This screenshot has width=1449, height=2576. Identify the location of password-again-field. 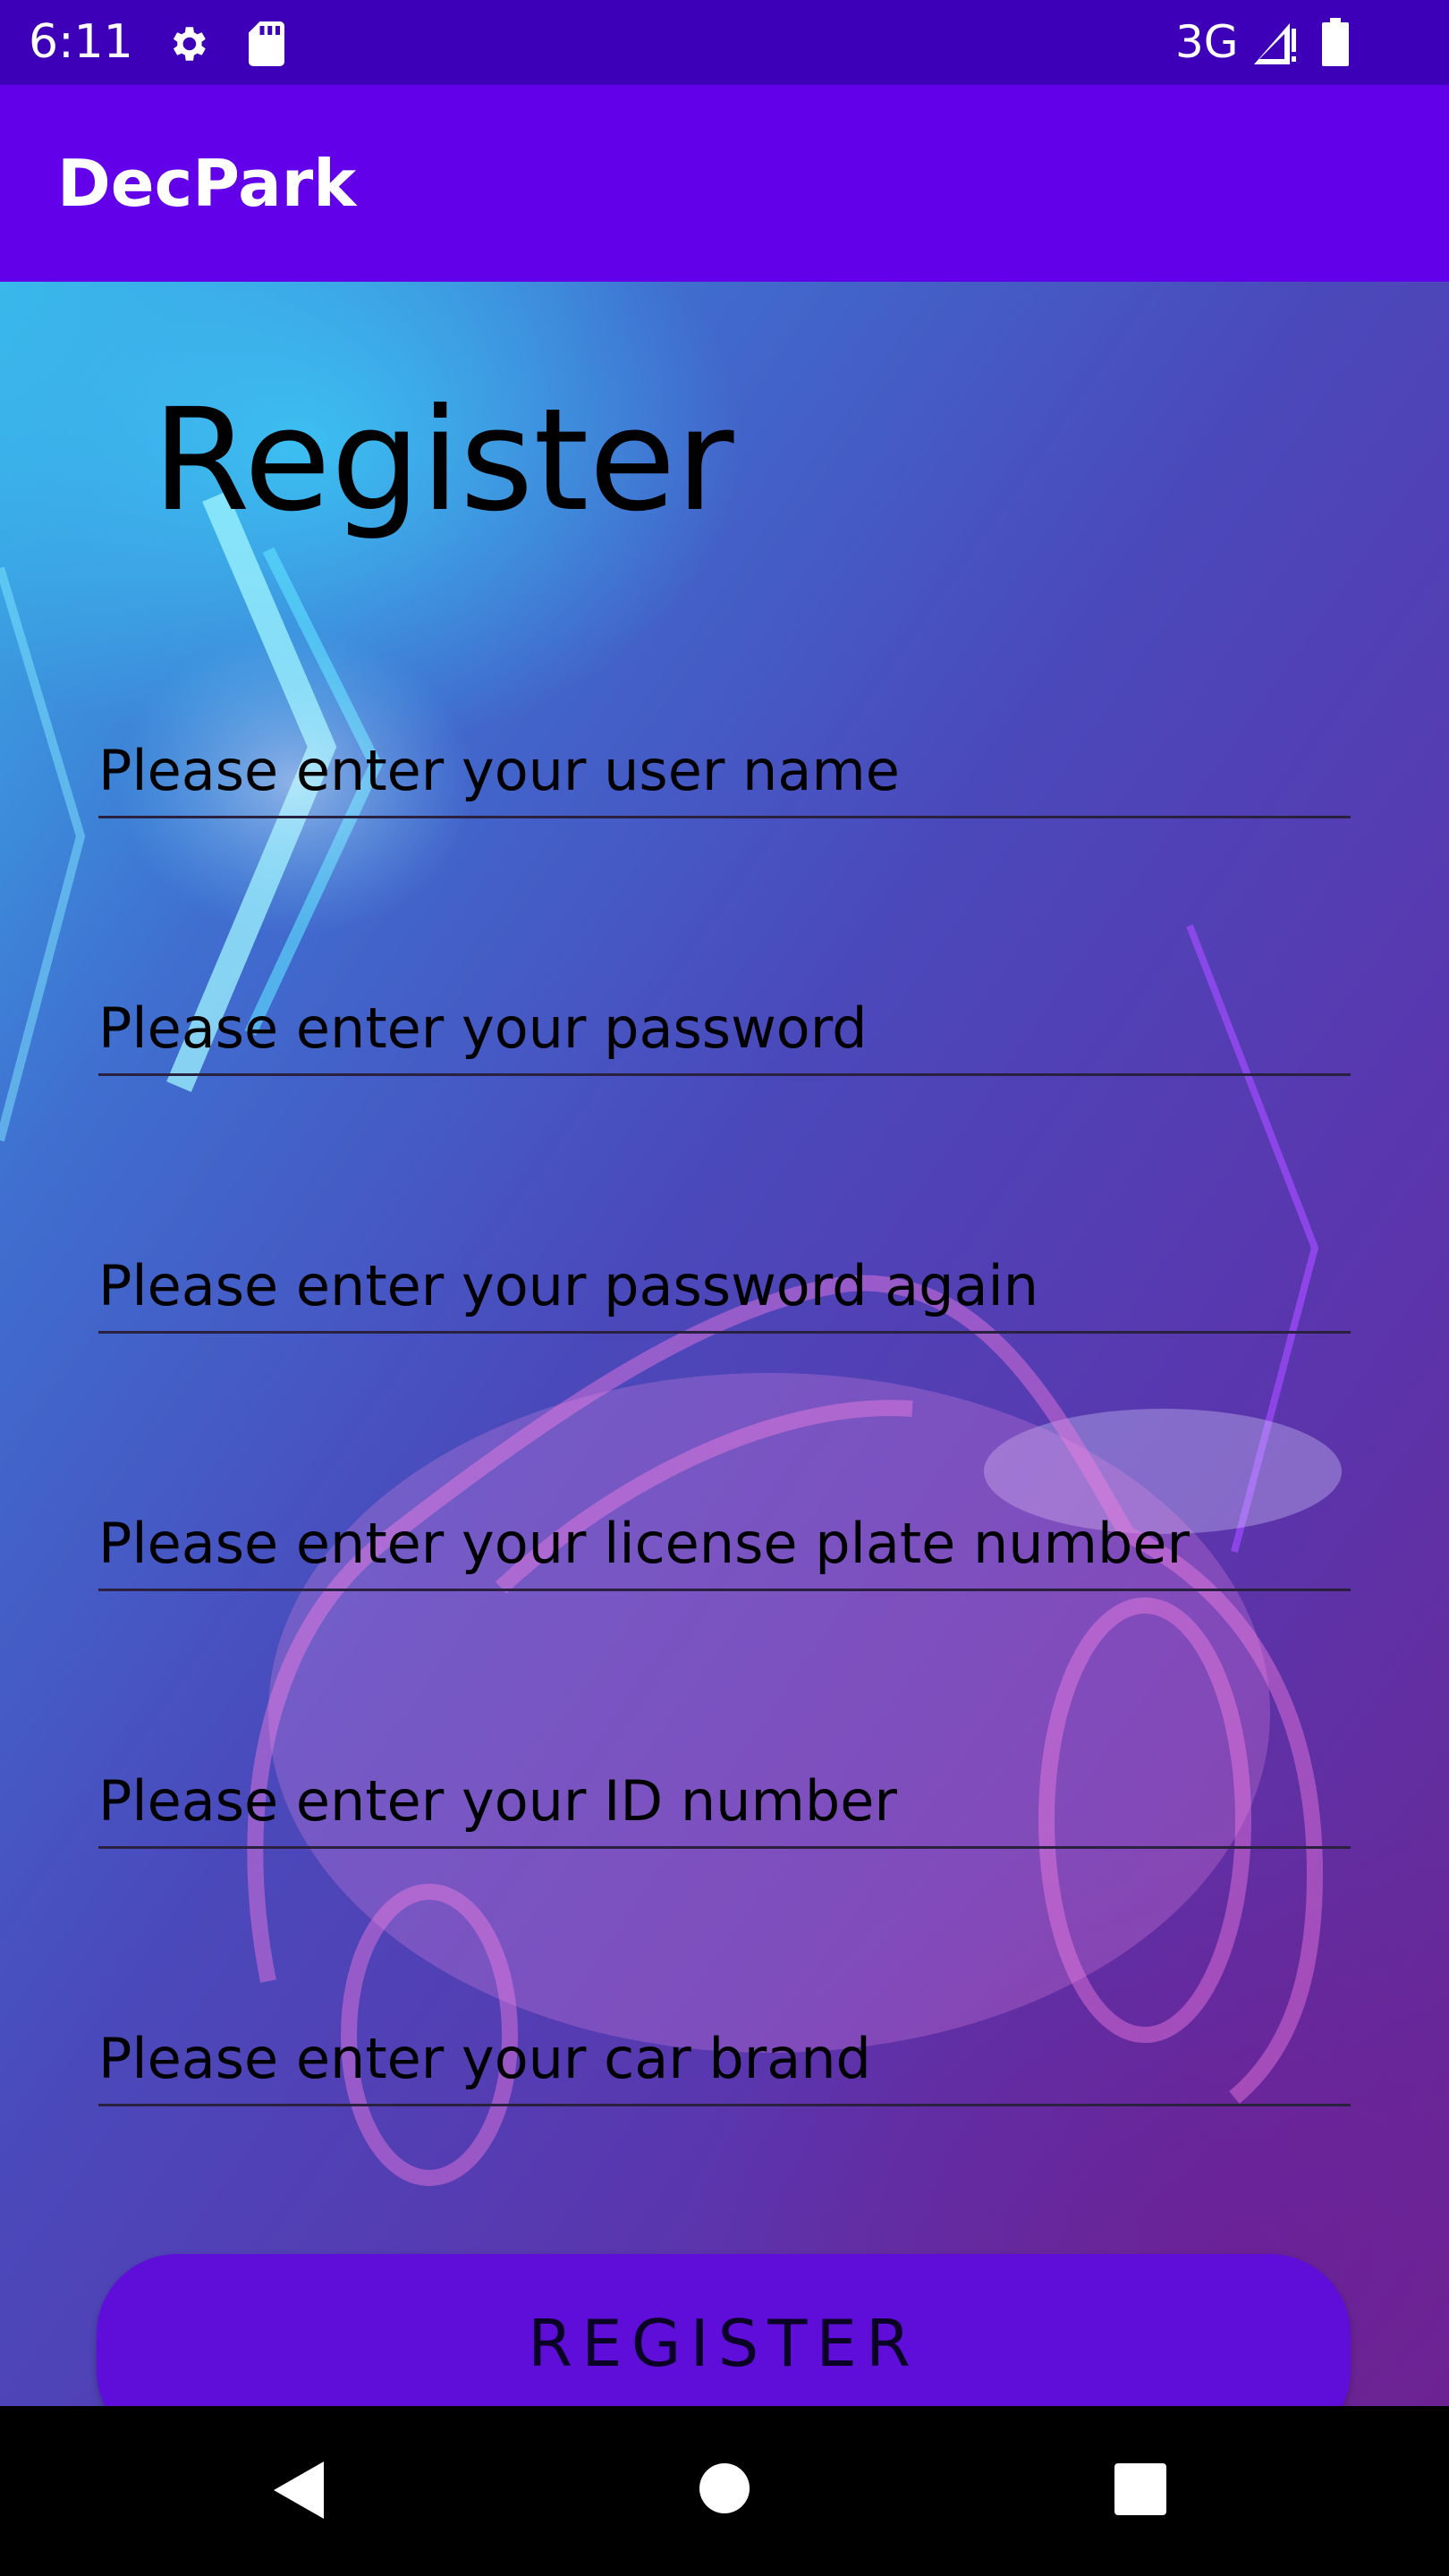
(724, 1284).